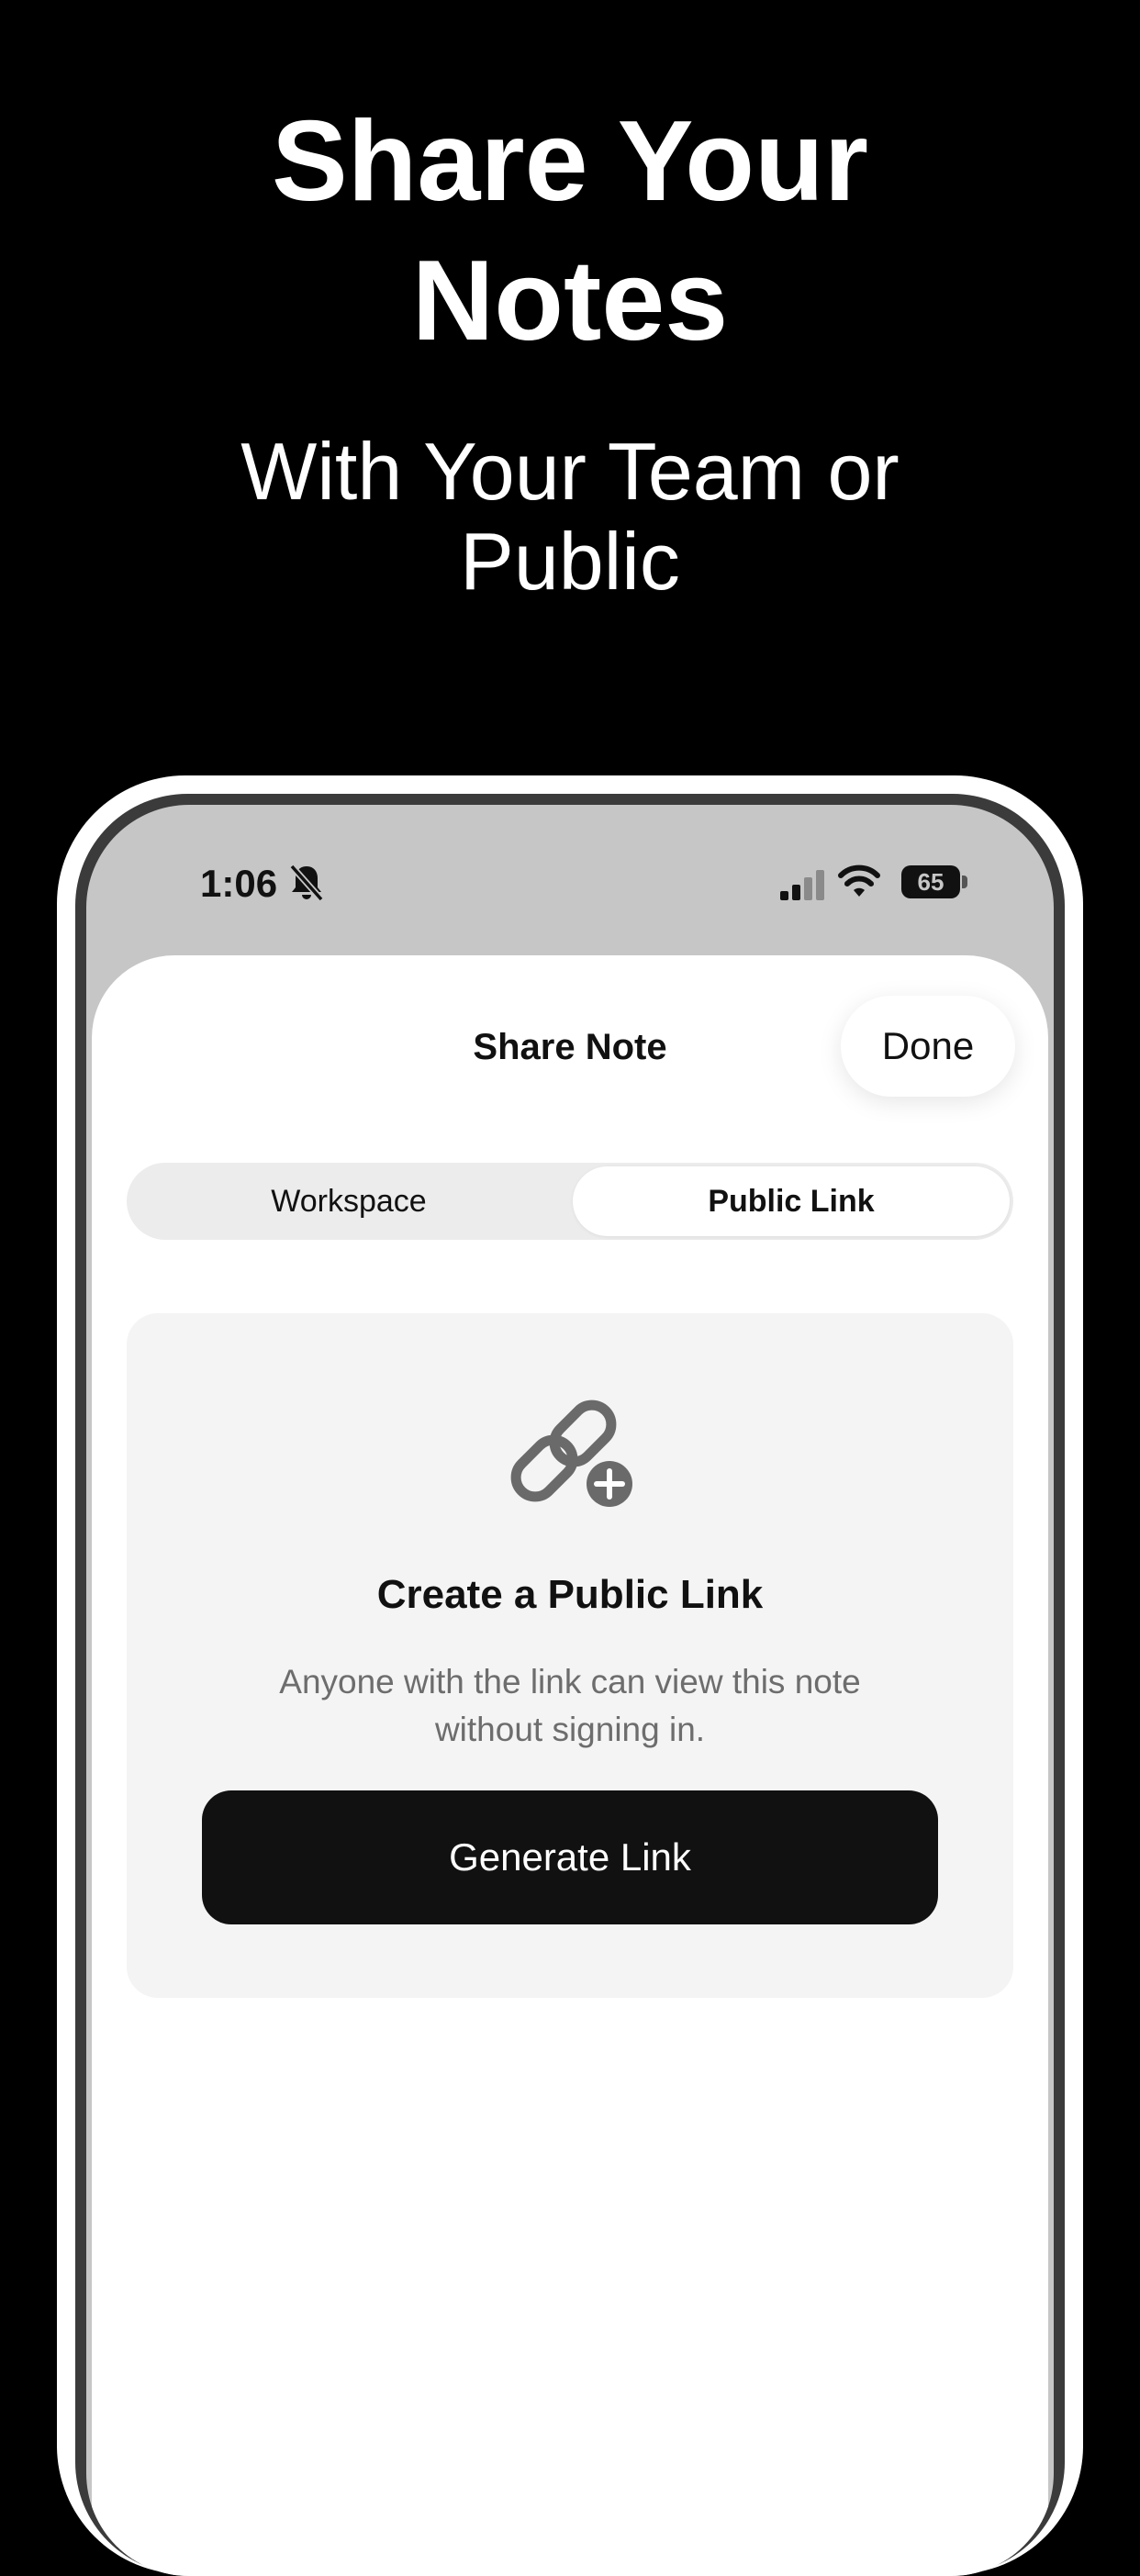 Image resolution: width=1140 pixels, height=2576 pixels. I want to click on promo-subtitle: With Your Team or Public, so click(570, 517).